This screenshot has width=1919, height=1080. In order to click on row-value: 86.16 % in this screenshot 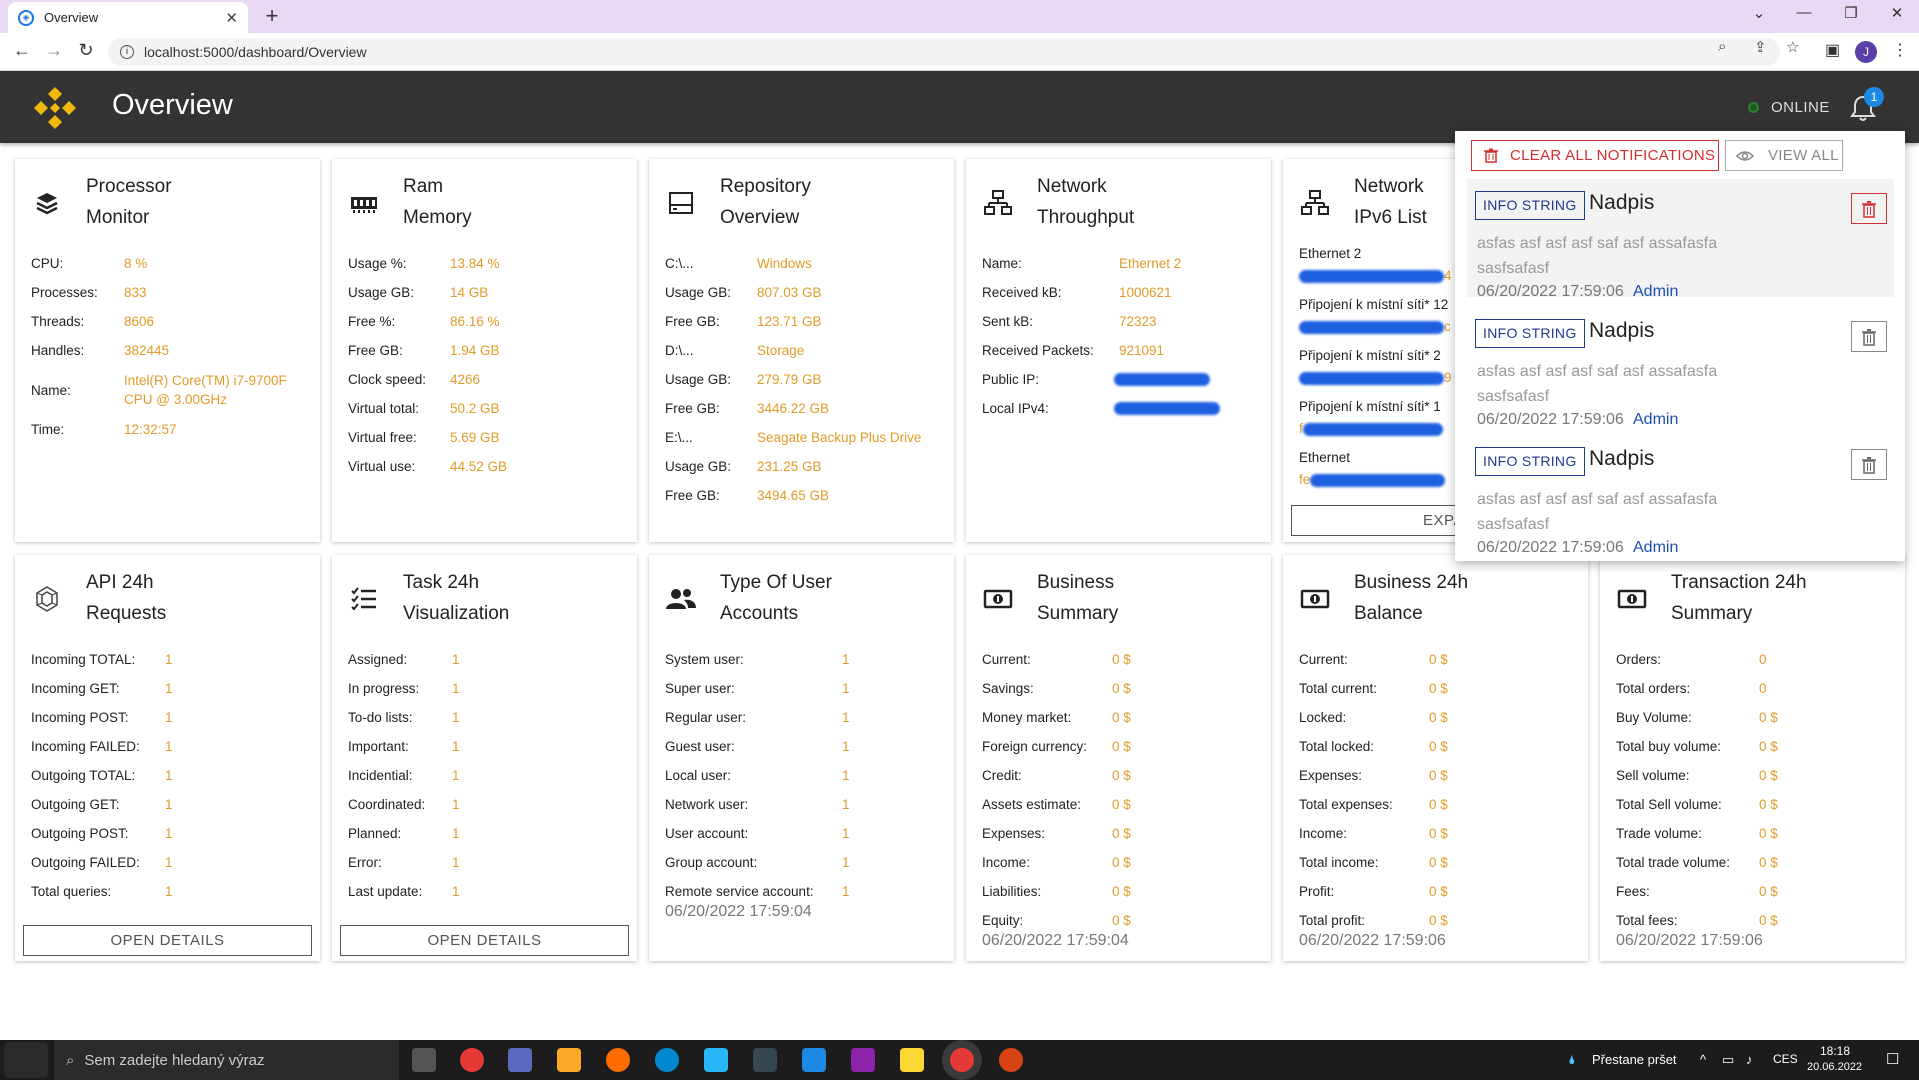, I will do `click(475, 321)`.